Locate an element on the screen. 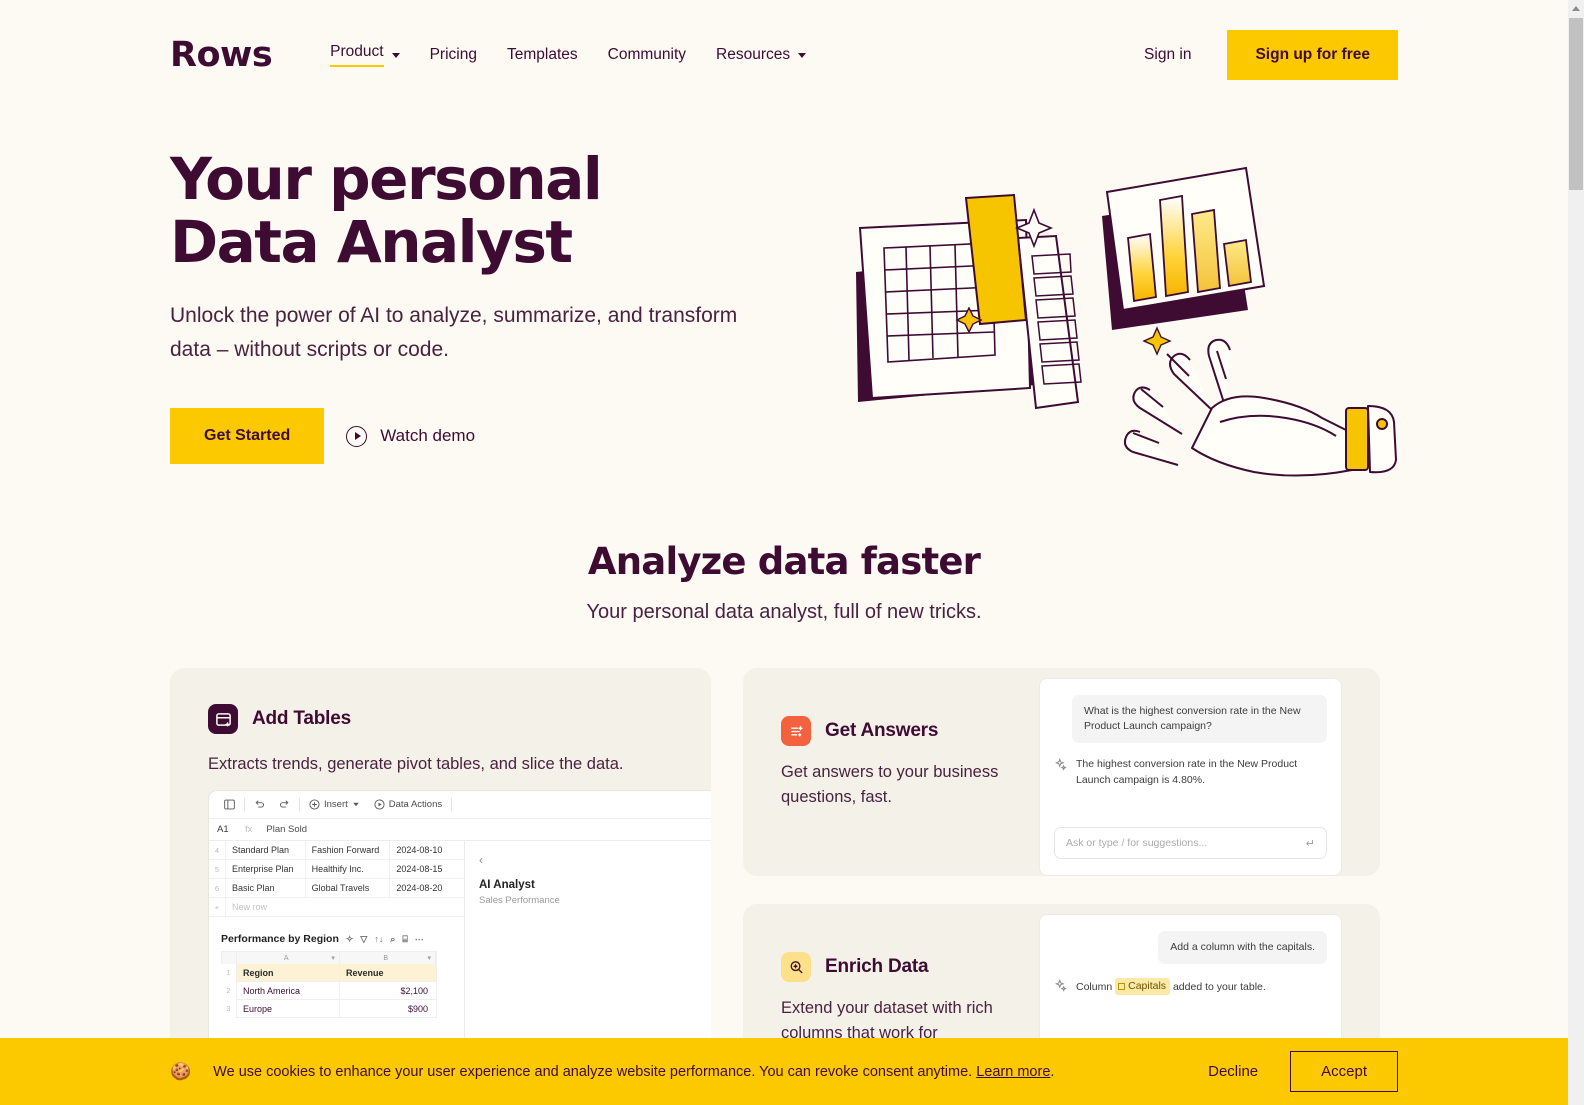 The image size is (1584, 1105). cell-revenue: $900 is located at coordinates (388, 1009).